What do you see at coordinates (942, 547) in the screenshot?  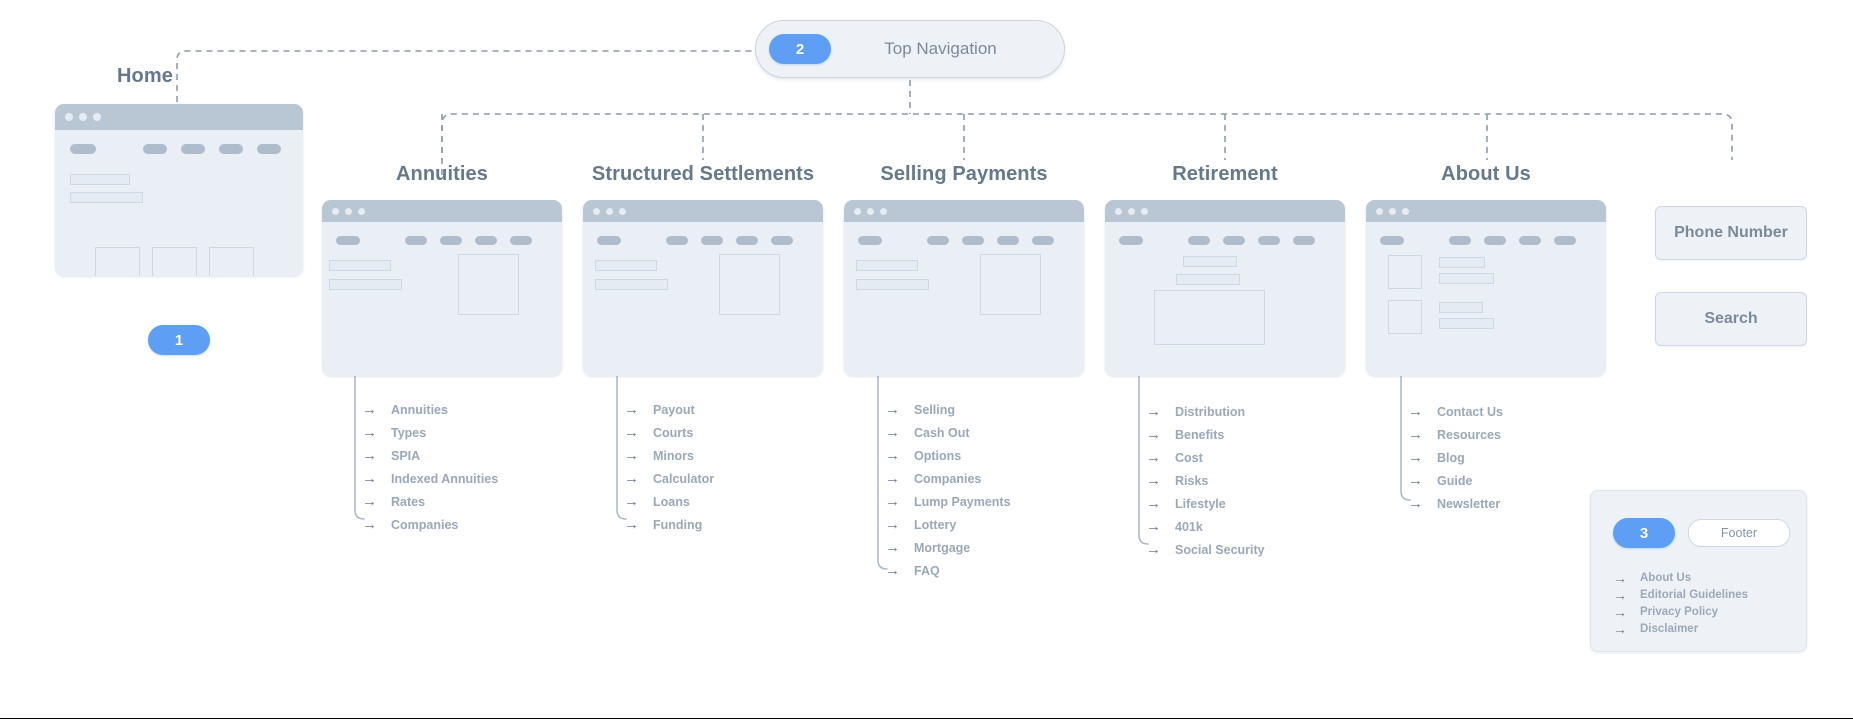 I see `list-item-label: Mortgage` at bounding box center [942, 547].